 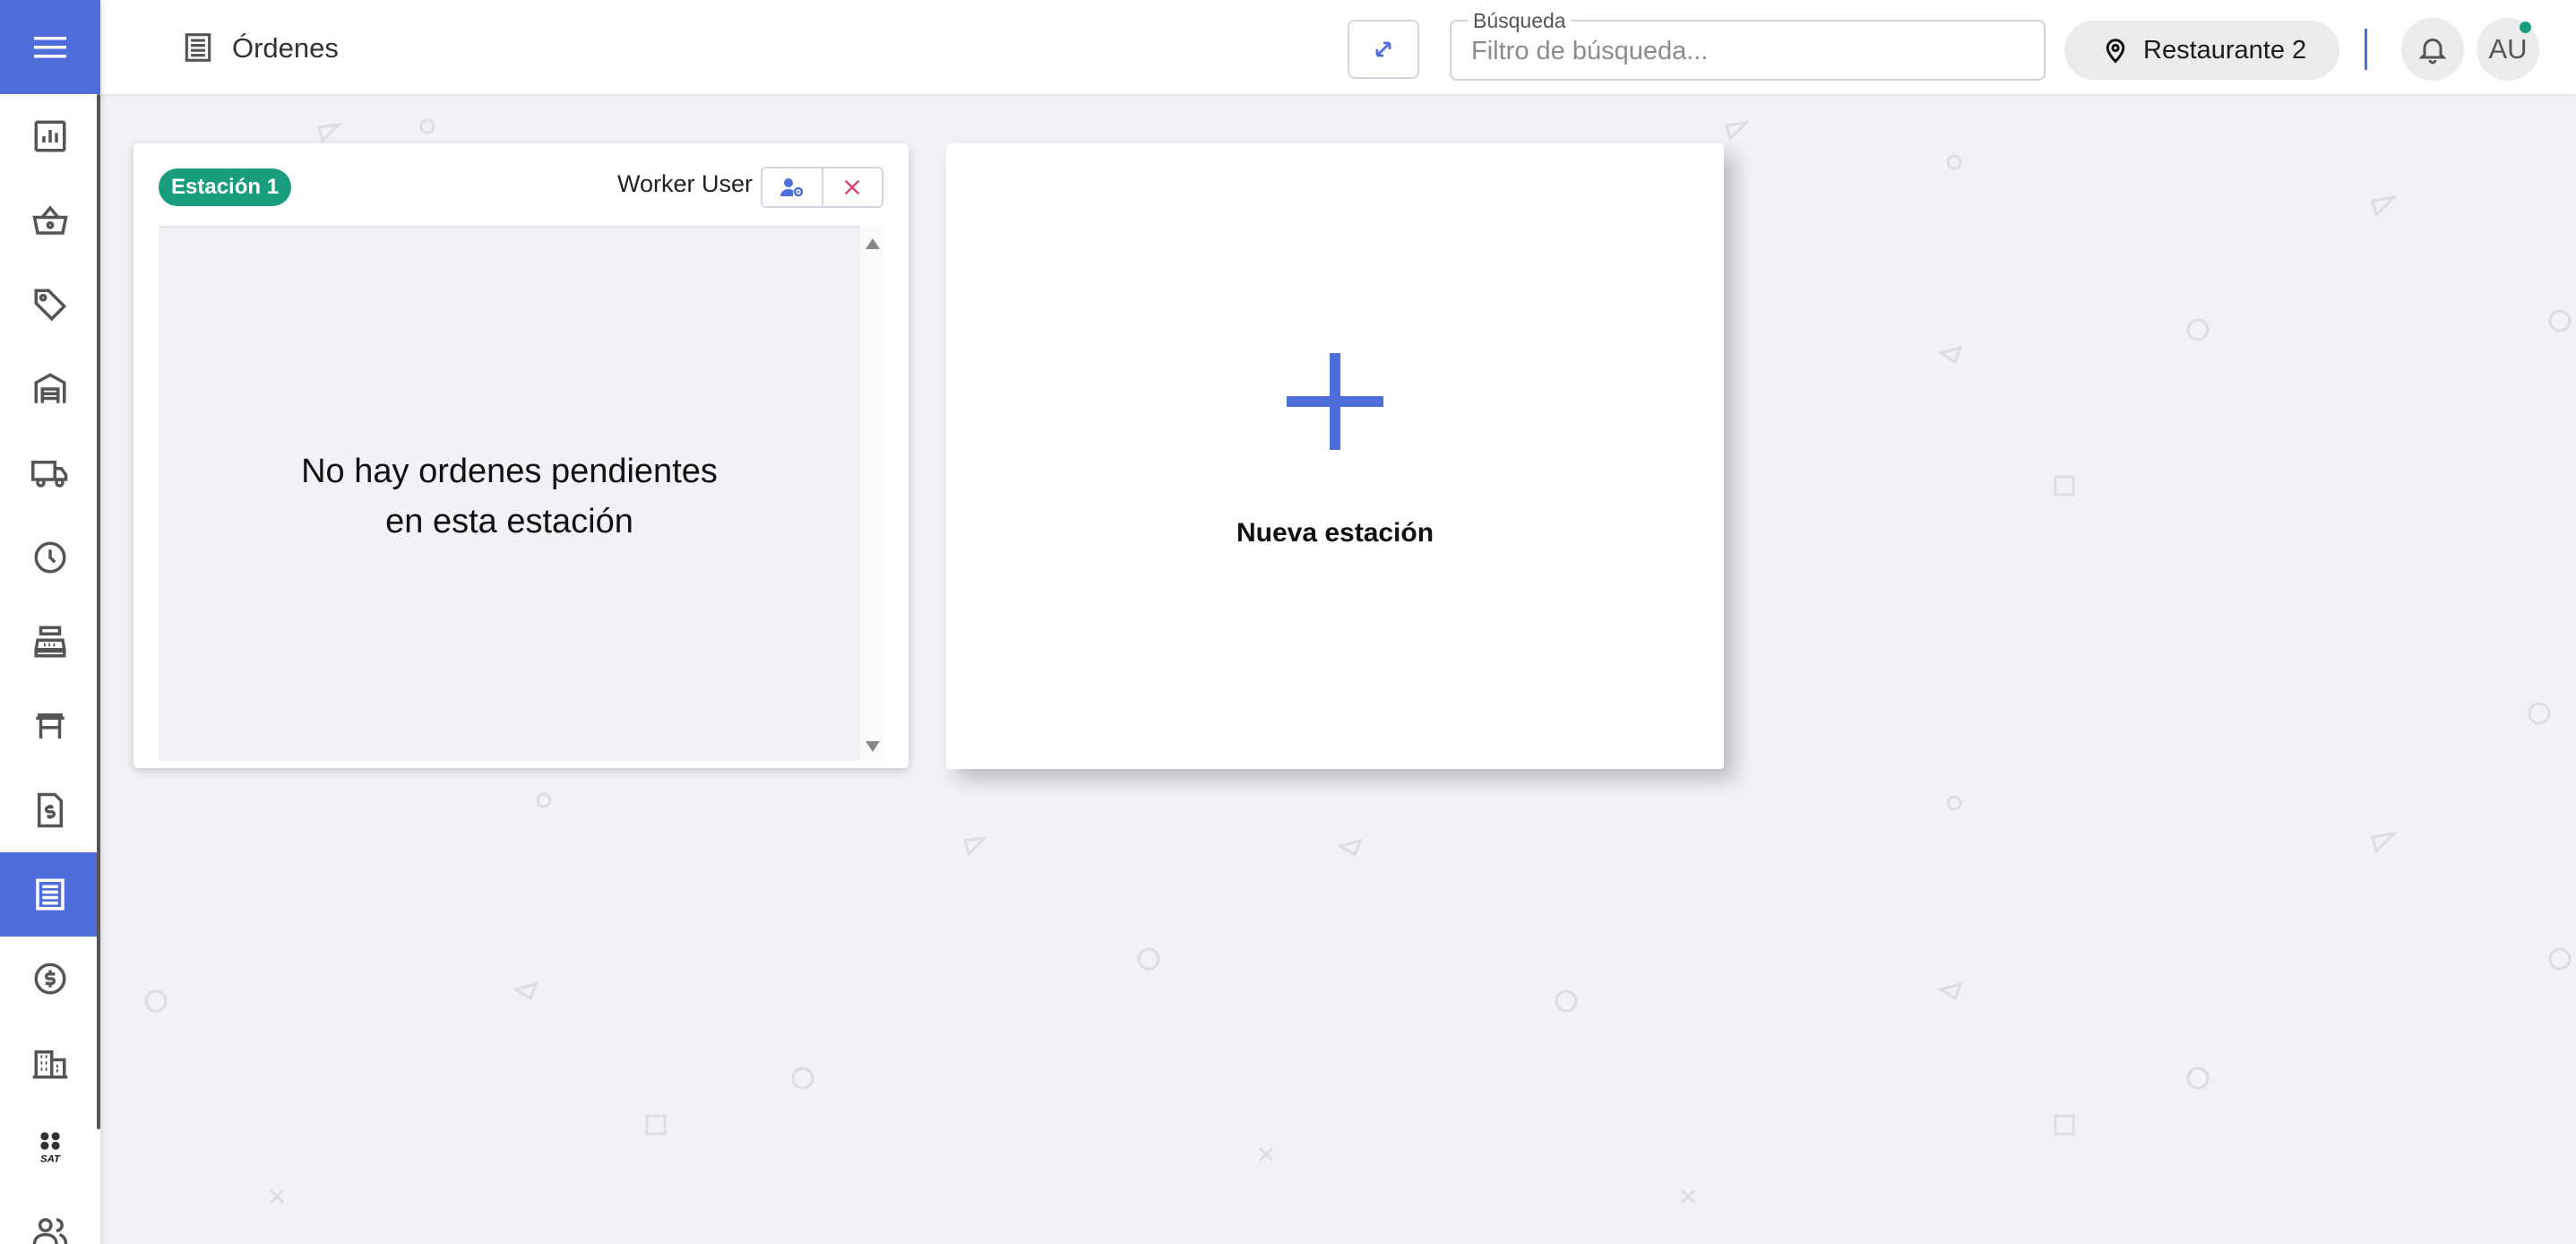 I want to click on truck-icon, so click(x=49, y=474).